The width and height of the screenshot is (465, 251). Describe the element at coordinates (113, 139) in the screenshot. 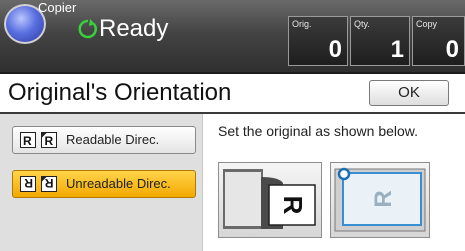

I see `option-label: Readable Direc.` at that location.